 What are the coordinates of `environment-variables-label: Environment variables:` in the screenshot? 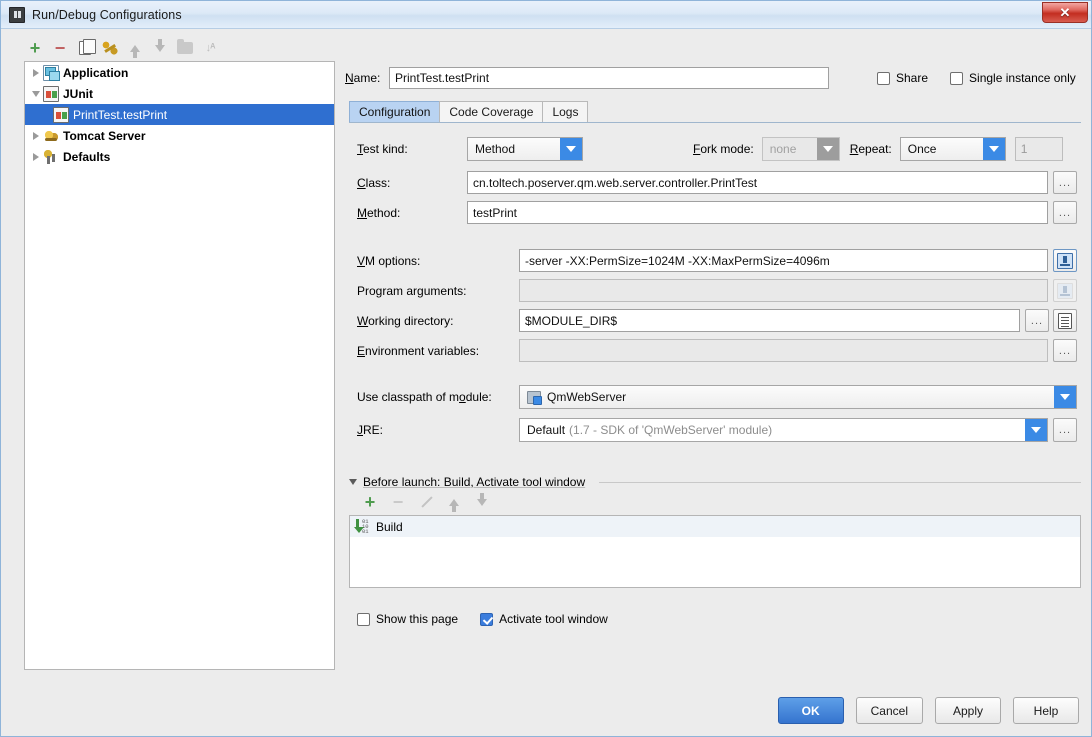 It's located at (418, 350).